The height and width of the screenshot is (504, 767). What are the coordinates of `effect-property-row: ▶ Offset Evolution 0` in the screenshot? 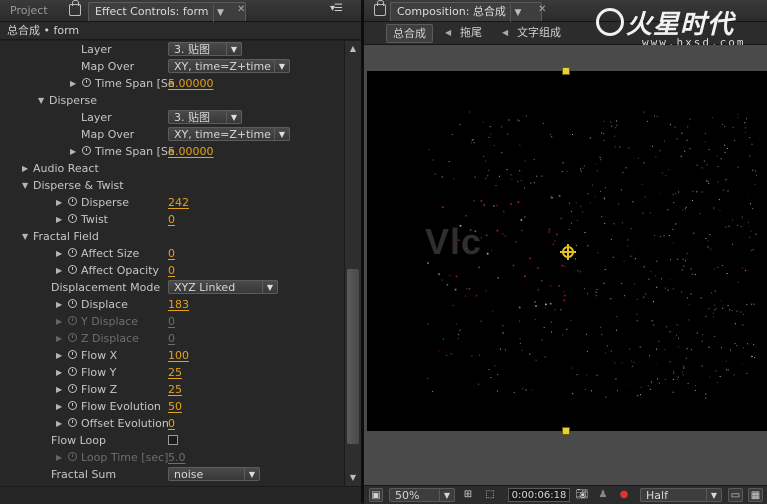 It's located at (172, 423).